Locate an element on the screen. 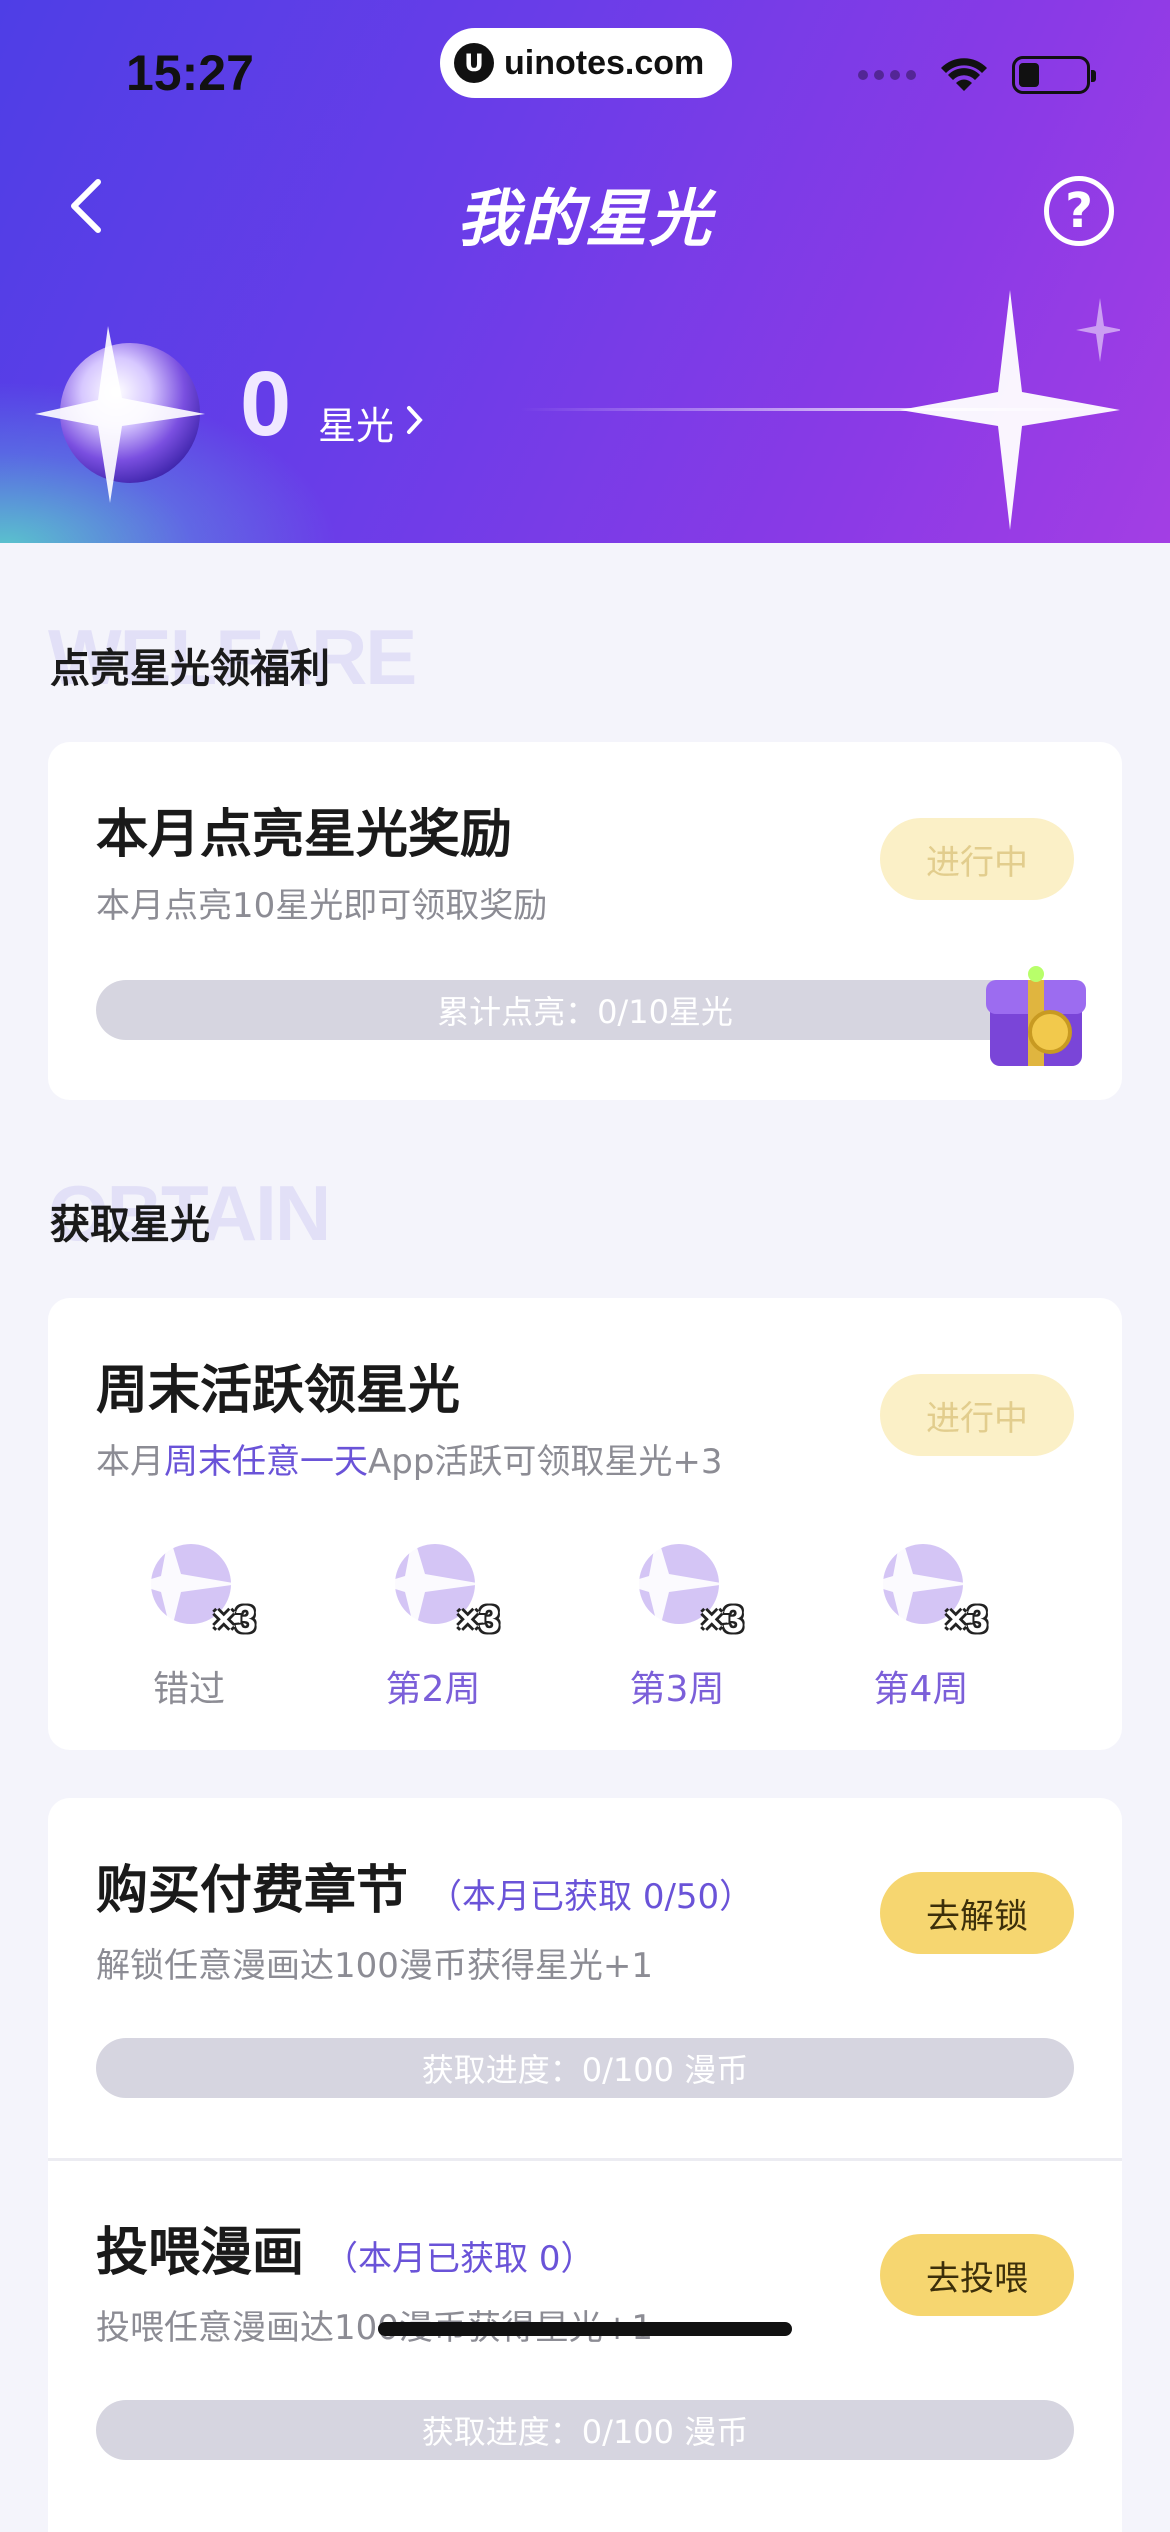 This screenshot has width=1170, height=2532. week-label: 第3周 is located at coordinates (677, 1689).